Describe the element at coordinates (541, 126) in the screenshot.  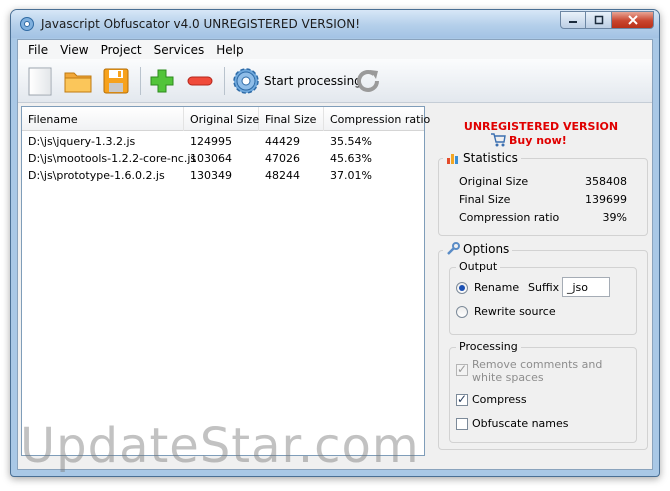
I see `unregistered-label: UNREGISTERED VERSION` at that location.